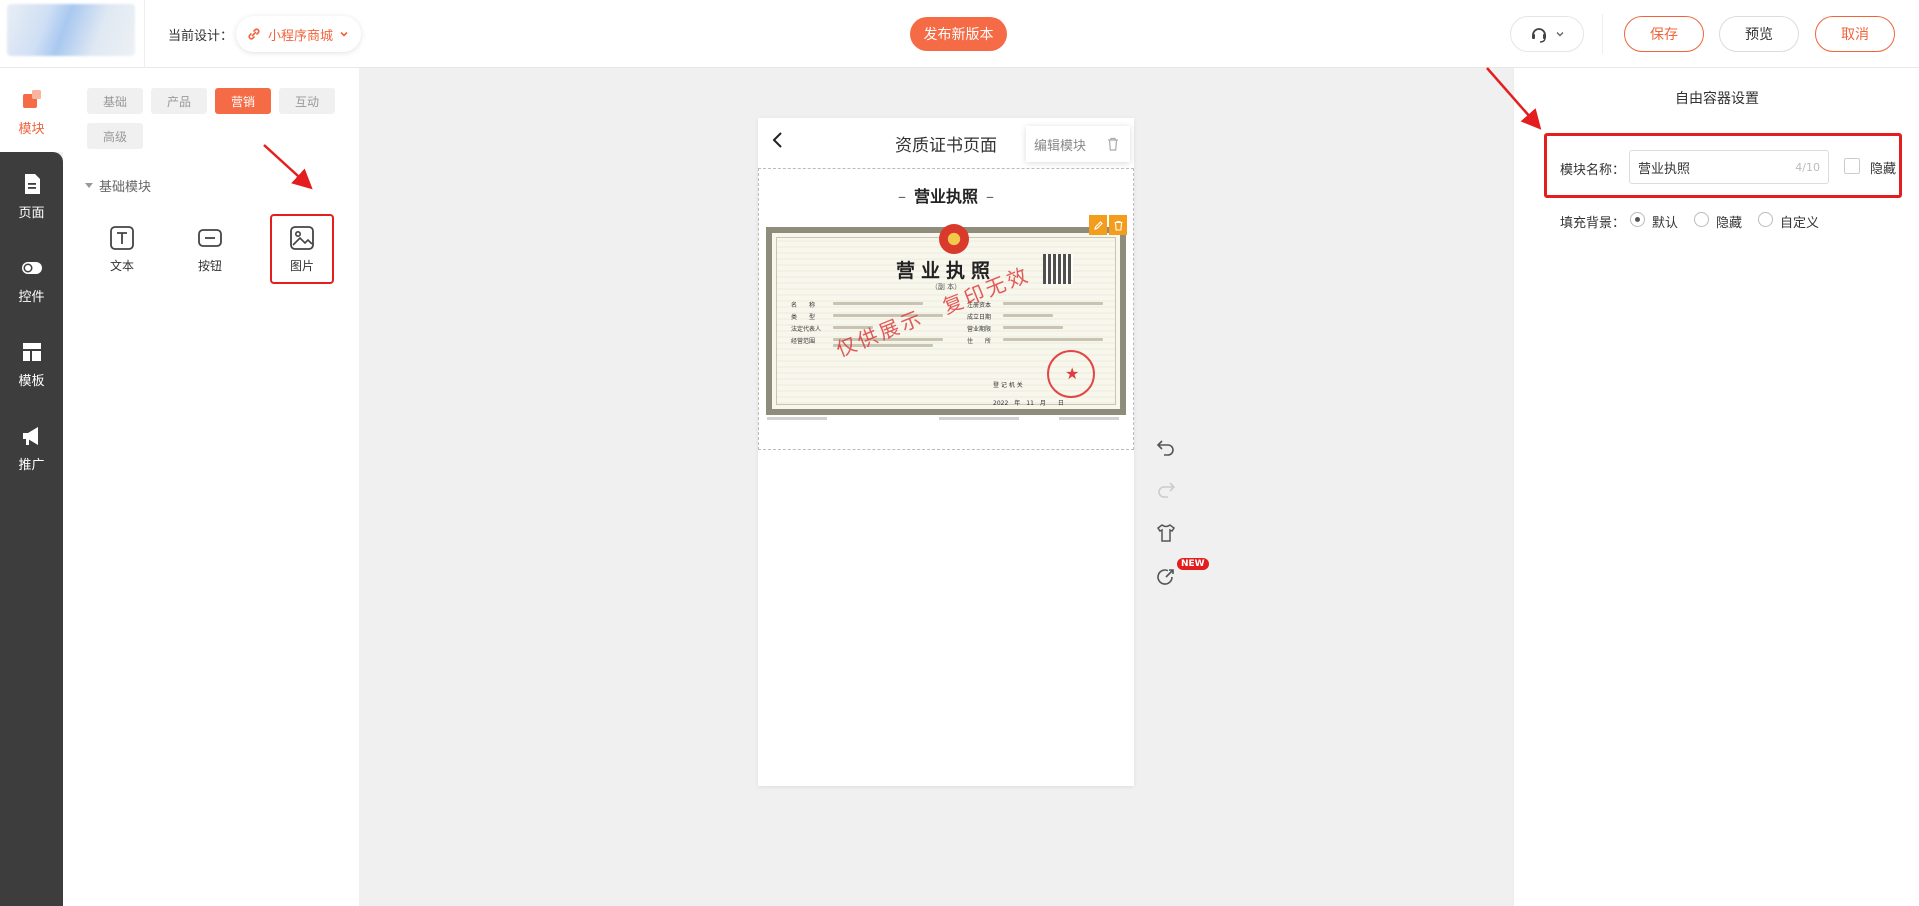 This screenshot has width=1919, height=906. Describe the element at coordinates (31, 268) in the screenshot. I see `toggle-icon` at that location.